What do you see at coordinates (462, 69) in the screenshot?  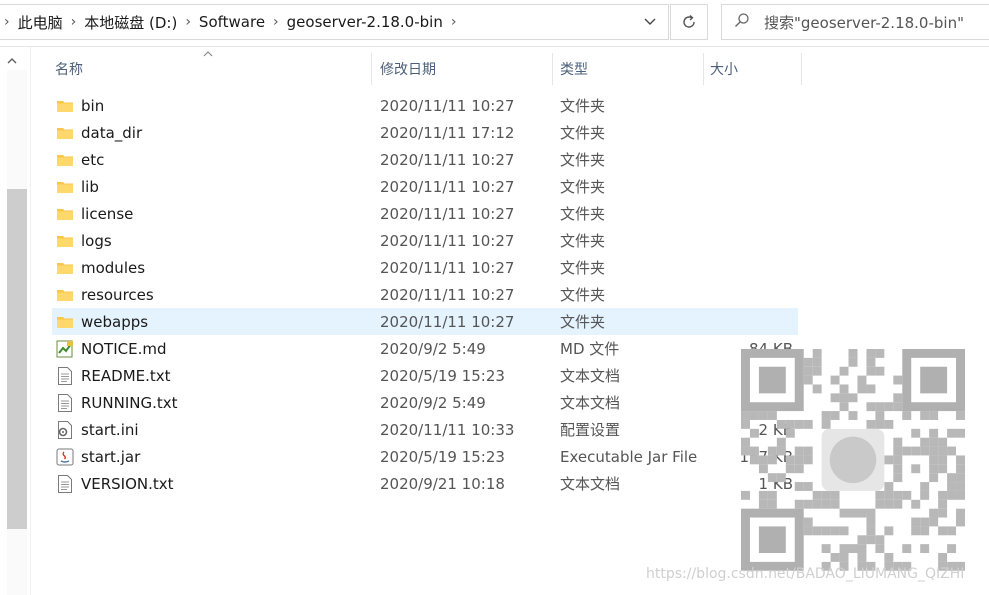 I see `column-header-date: 修改日期` at bounding box center [462, 69].